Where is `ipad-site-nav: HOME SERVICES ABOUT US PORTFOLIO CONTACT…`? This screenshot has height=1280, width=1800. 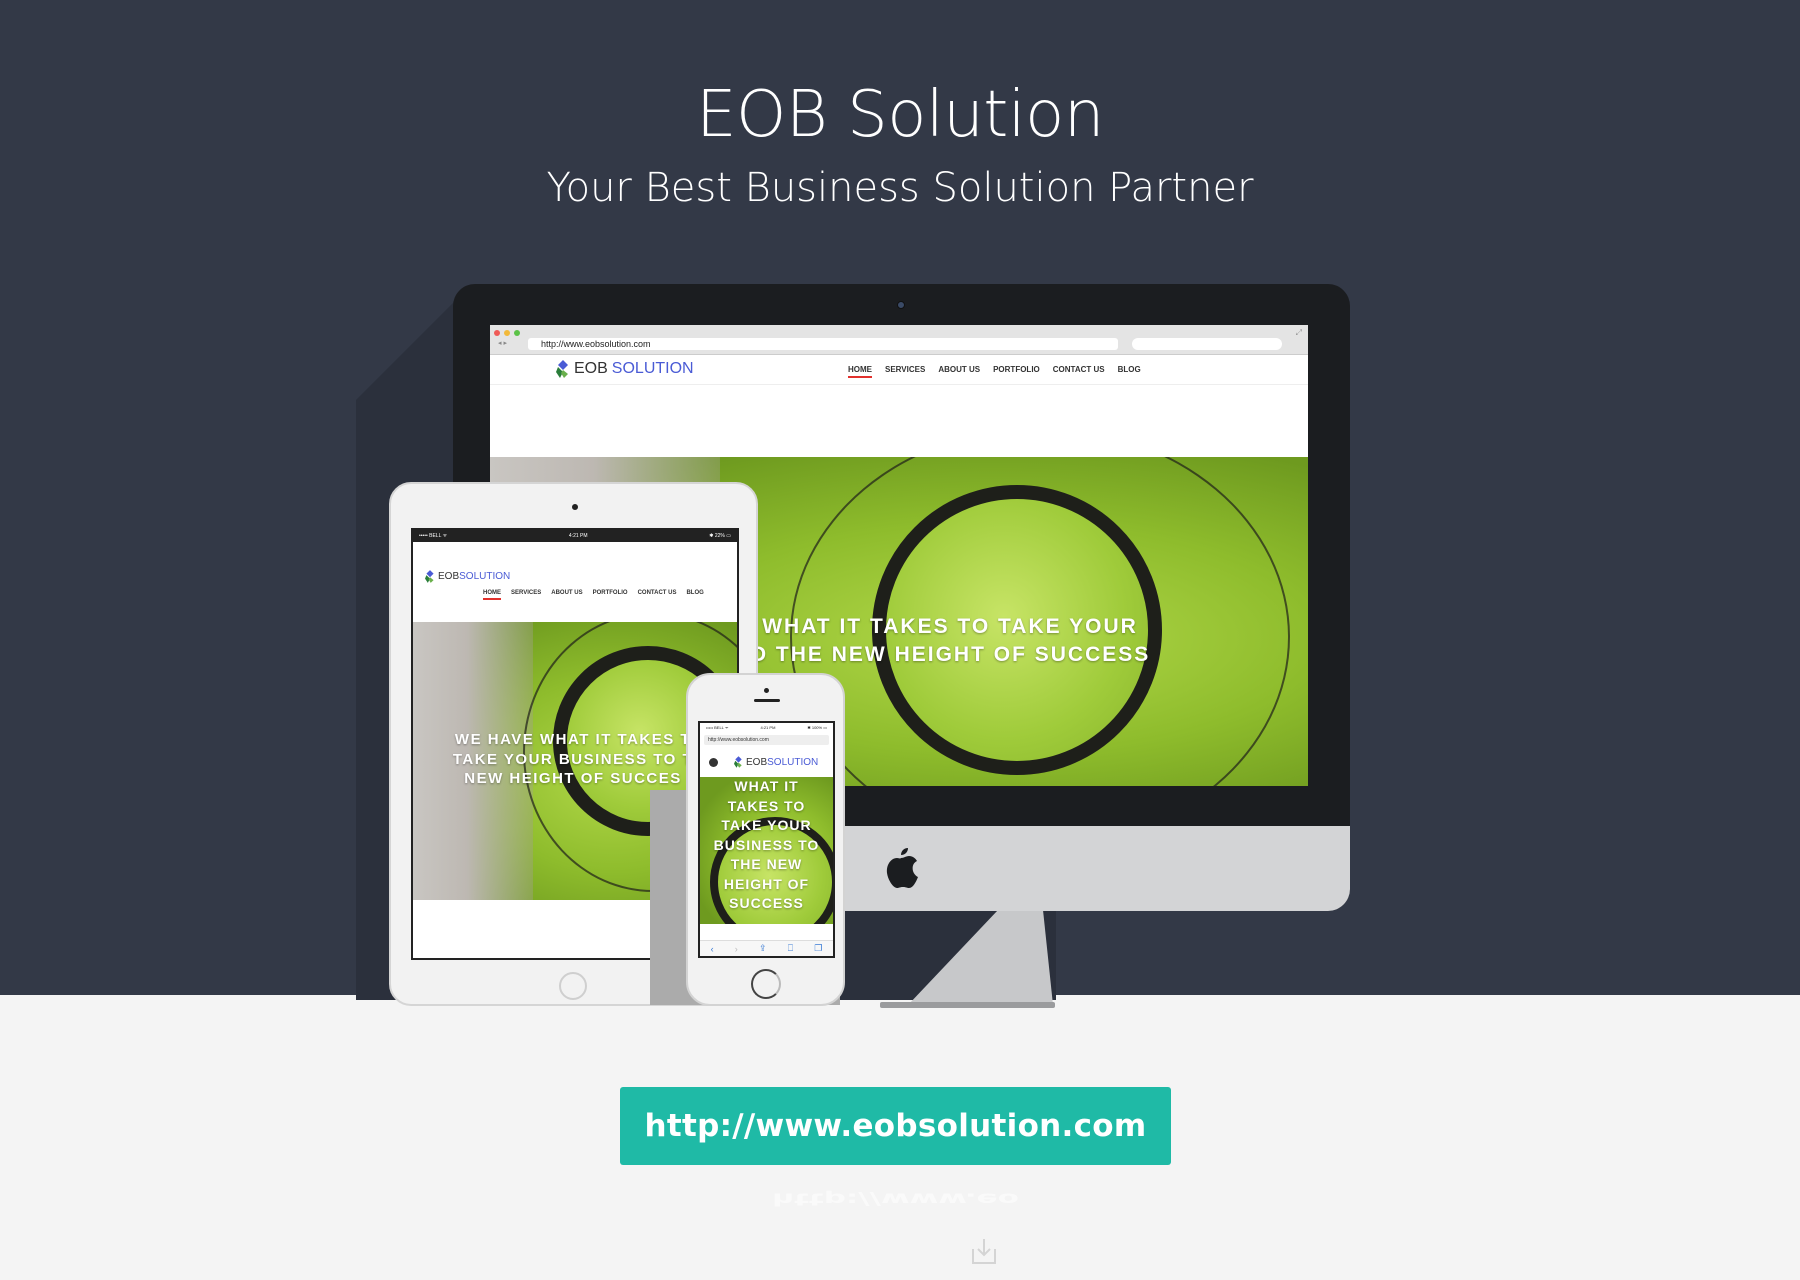
ipad-site-nav: HOME SERVICES ABOUT US PORTFOLIO CONTACT… is located at coordinates (593, 595).